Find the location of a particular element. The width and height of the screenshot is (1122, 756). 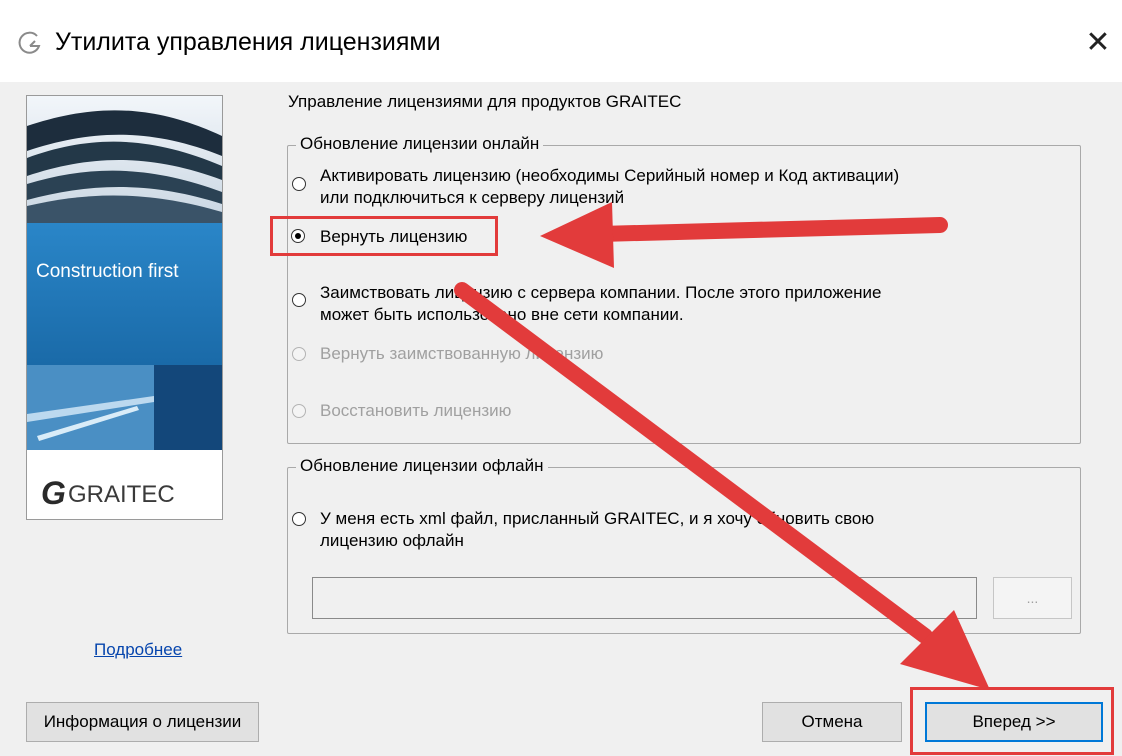

banner-graphic: Construction first G GRAITEC is located at coordinates (124, 307).